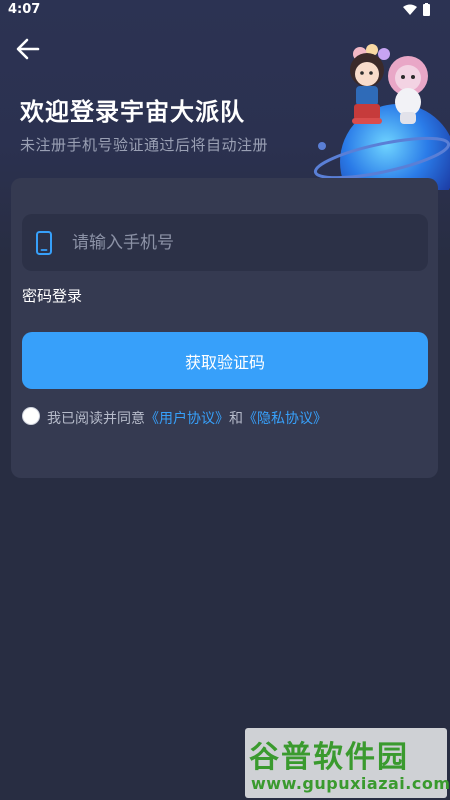 The height and width of the screenshot is (800, 450). I want to click on agreement-checkbox, so click(31, 416).